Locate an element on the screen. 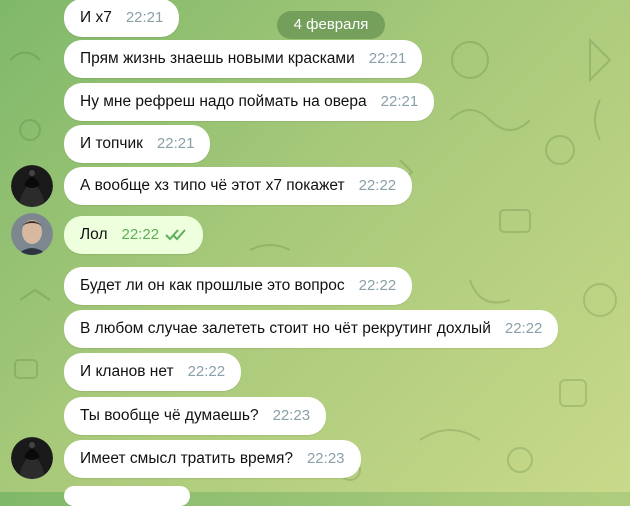  message-bubble: И х7 22:21 is located at coordinates (122, 18).